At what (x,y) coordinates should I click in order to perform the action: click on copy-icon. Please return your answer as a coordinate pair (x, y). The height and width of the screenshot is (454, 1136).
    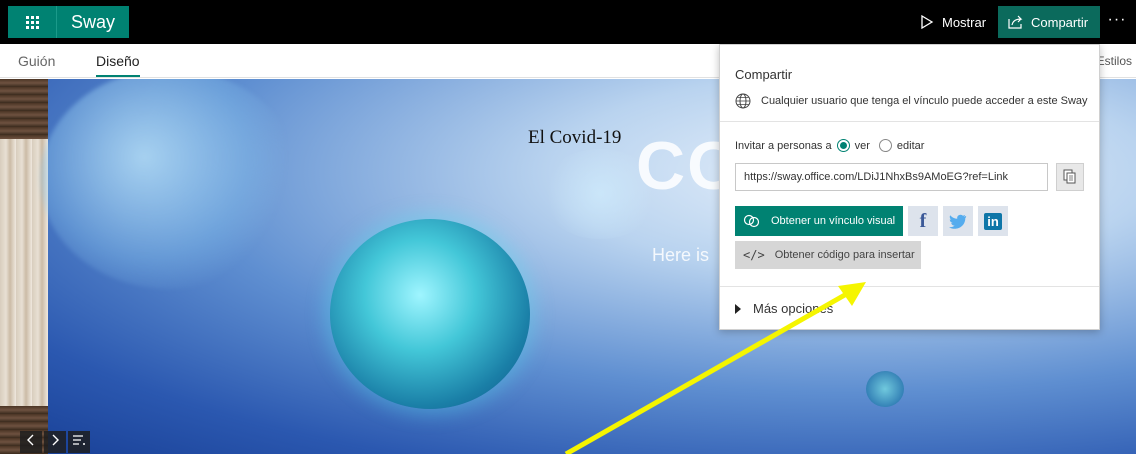
    Looking at the image, I should click on (1069, 176).